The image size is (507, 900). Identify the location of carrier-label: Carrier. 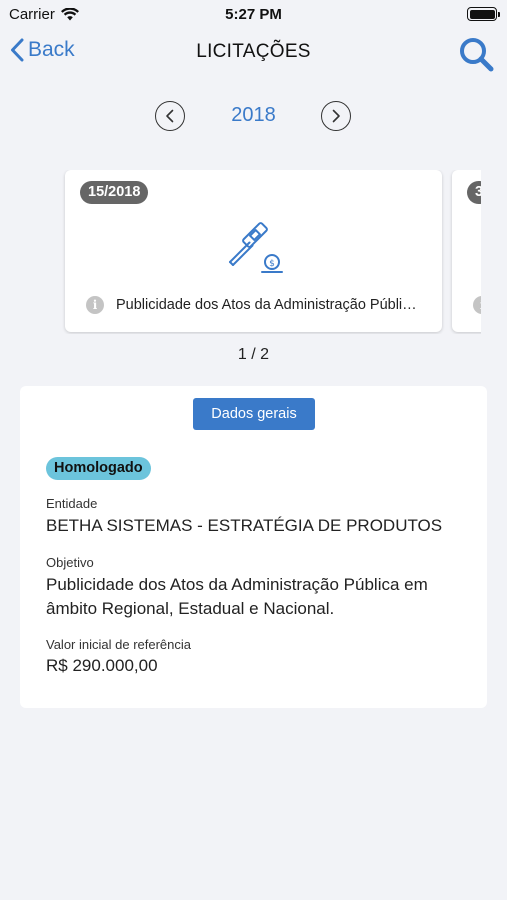
(32, 14).